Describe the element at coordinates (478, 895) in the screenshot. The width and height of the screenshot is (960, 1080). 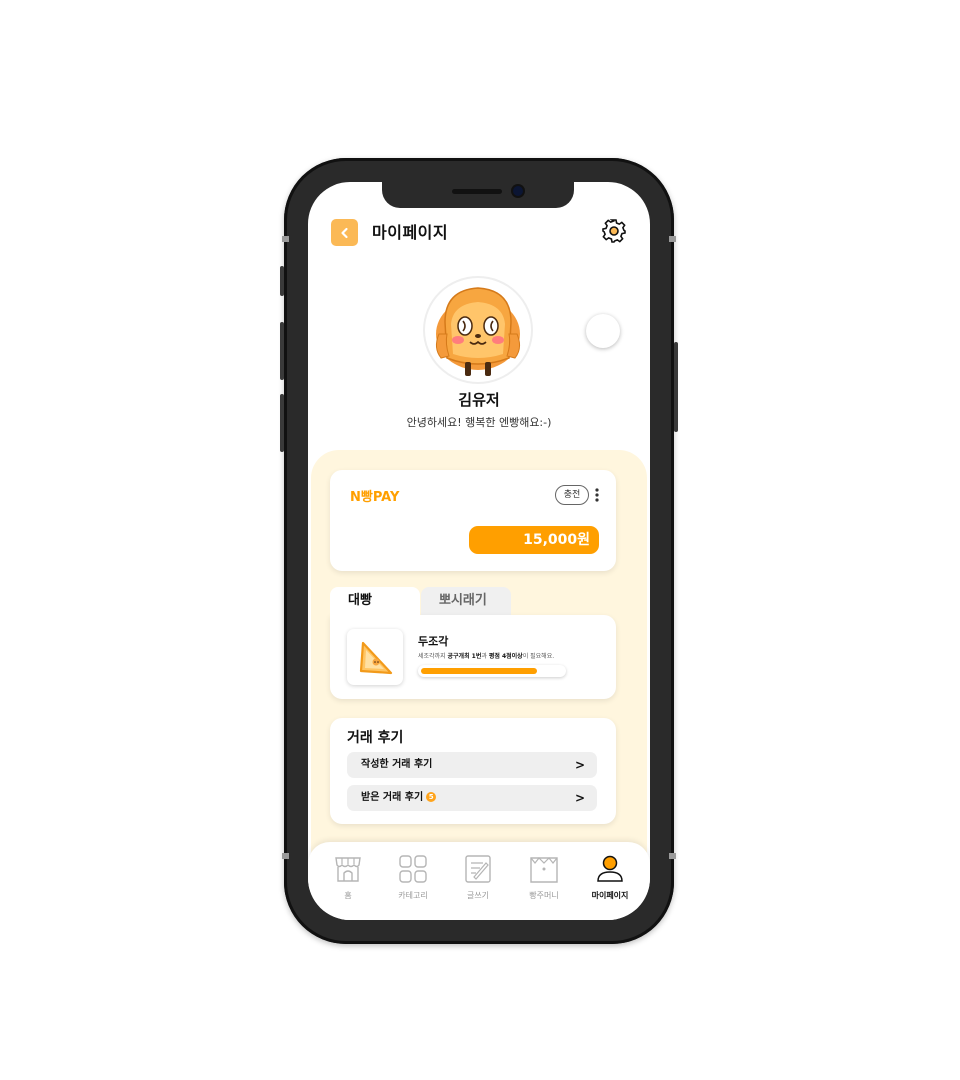
I see `tab-label: 글쓰기` at that location.